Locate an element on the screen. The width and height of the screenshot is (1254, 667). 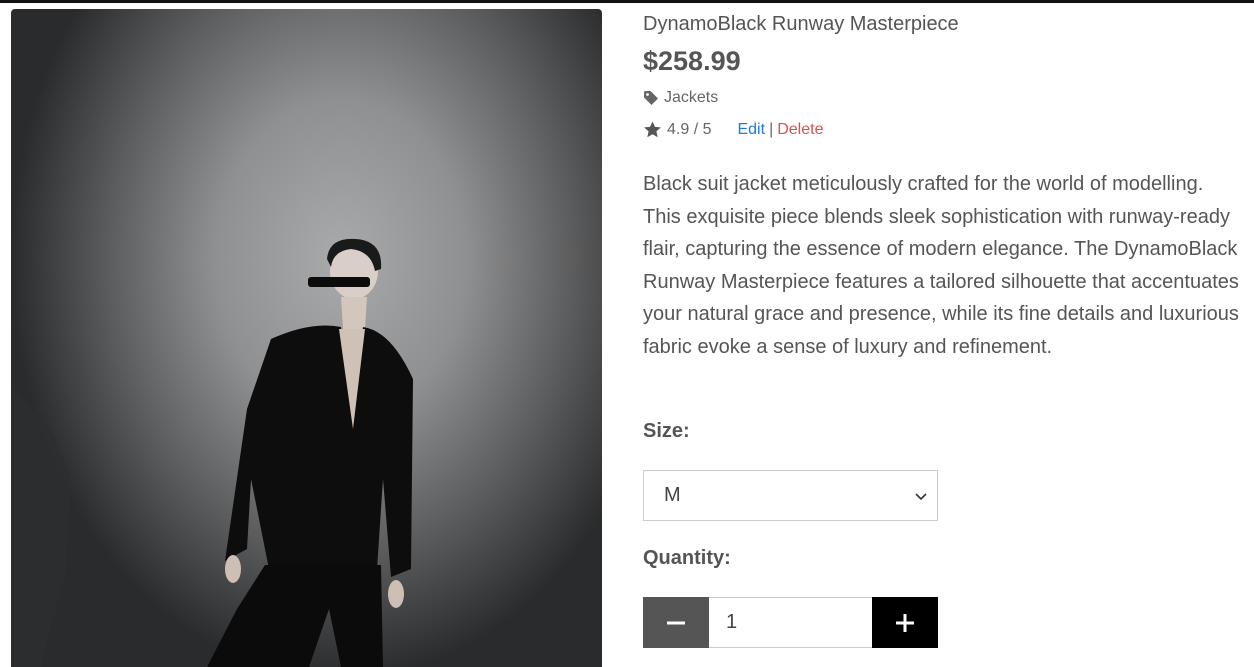
quantity-stepper: 1 is located at coordinates (790, 622).